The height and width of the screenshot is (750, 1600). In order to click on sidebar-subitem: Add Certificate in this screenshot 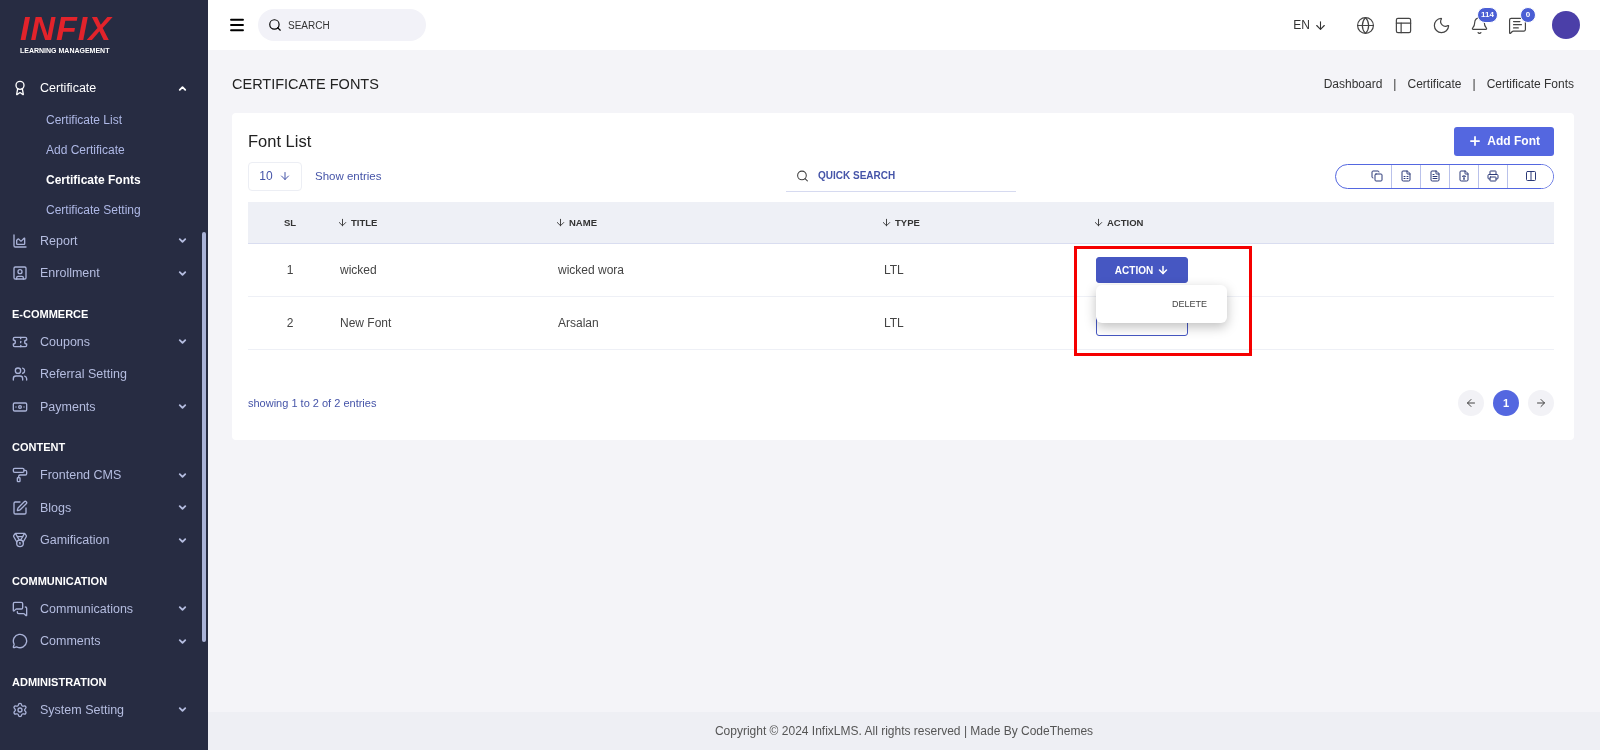, I will do `click(104, 149)`.